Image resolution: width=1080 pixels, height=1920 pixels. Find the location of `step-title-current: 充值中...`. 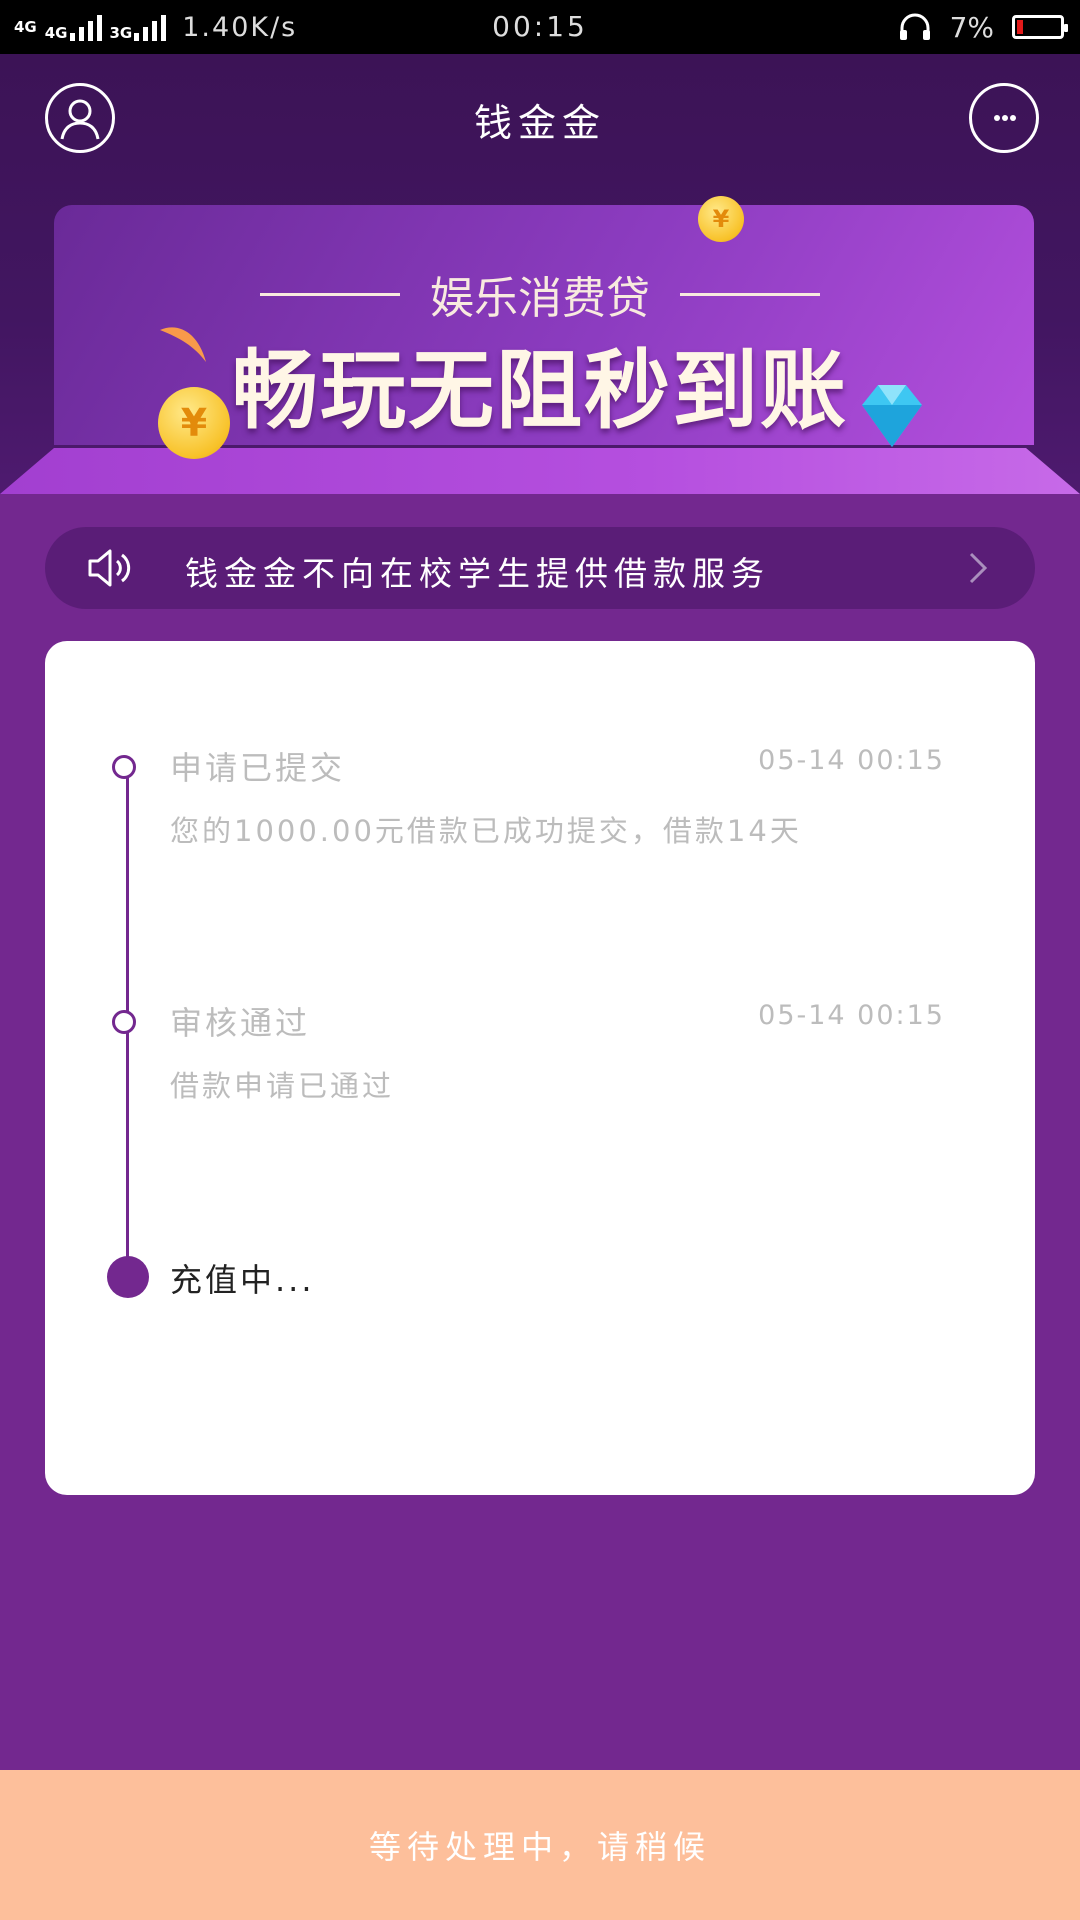

step-title-current: 充值中... is located at coordinates (242, 1280).